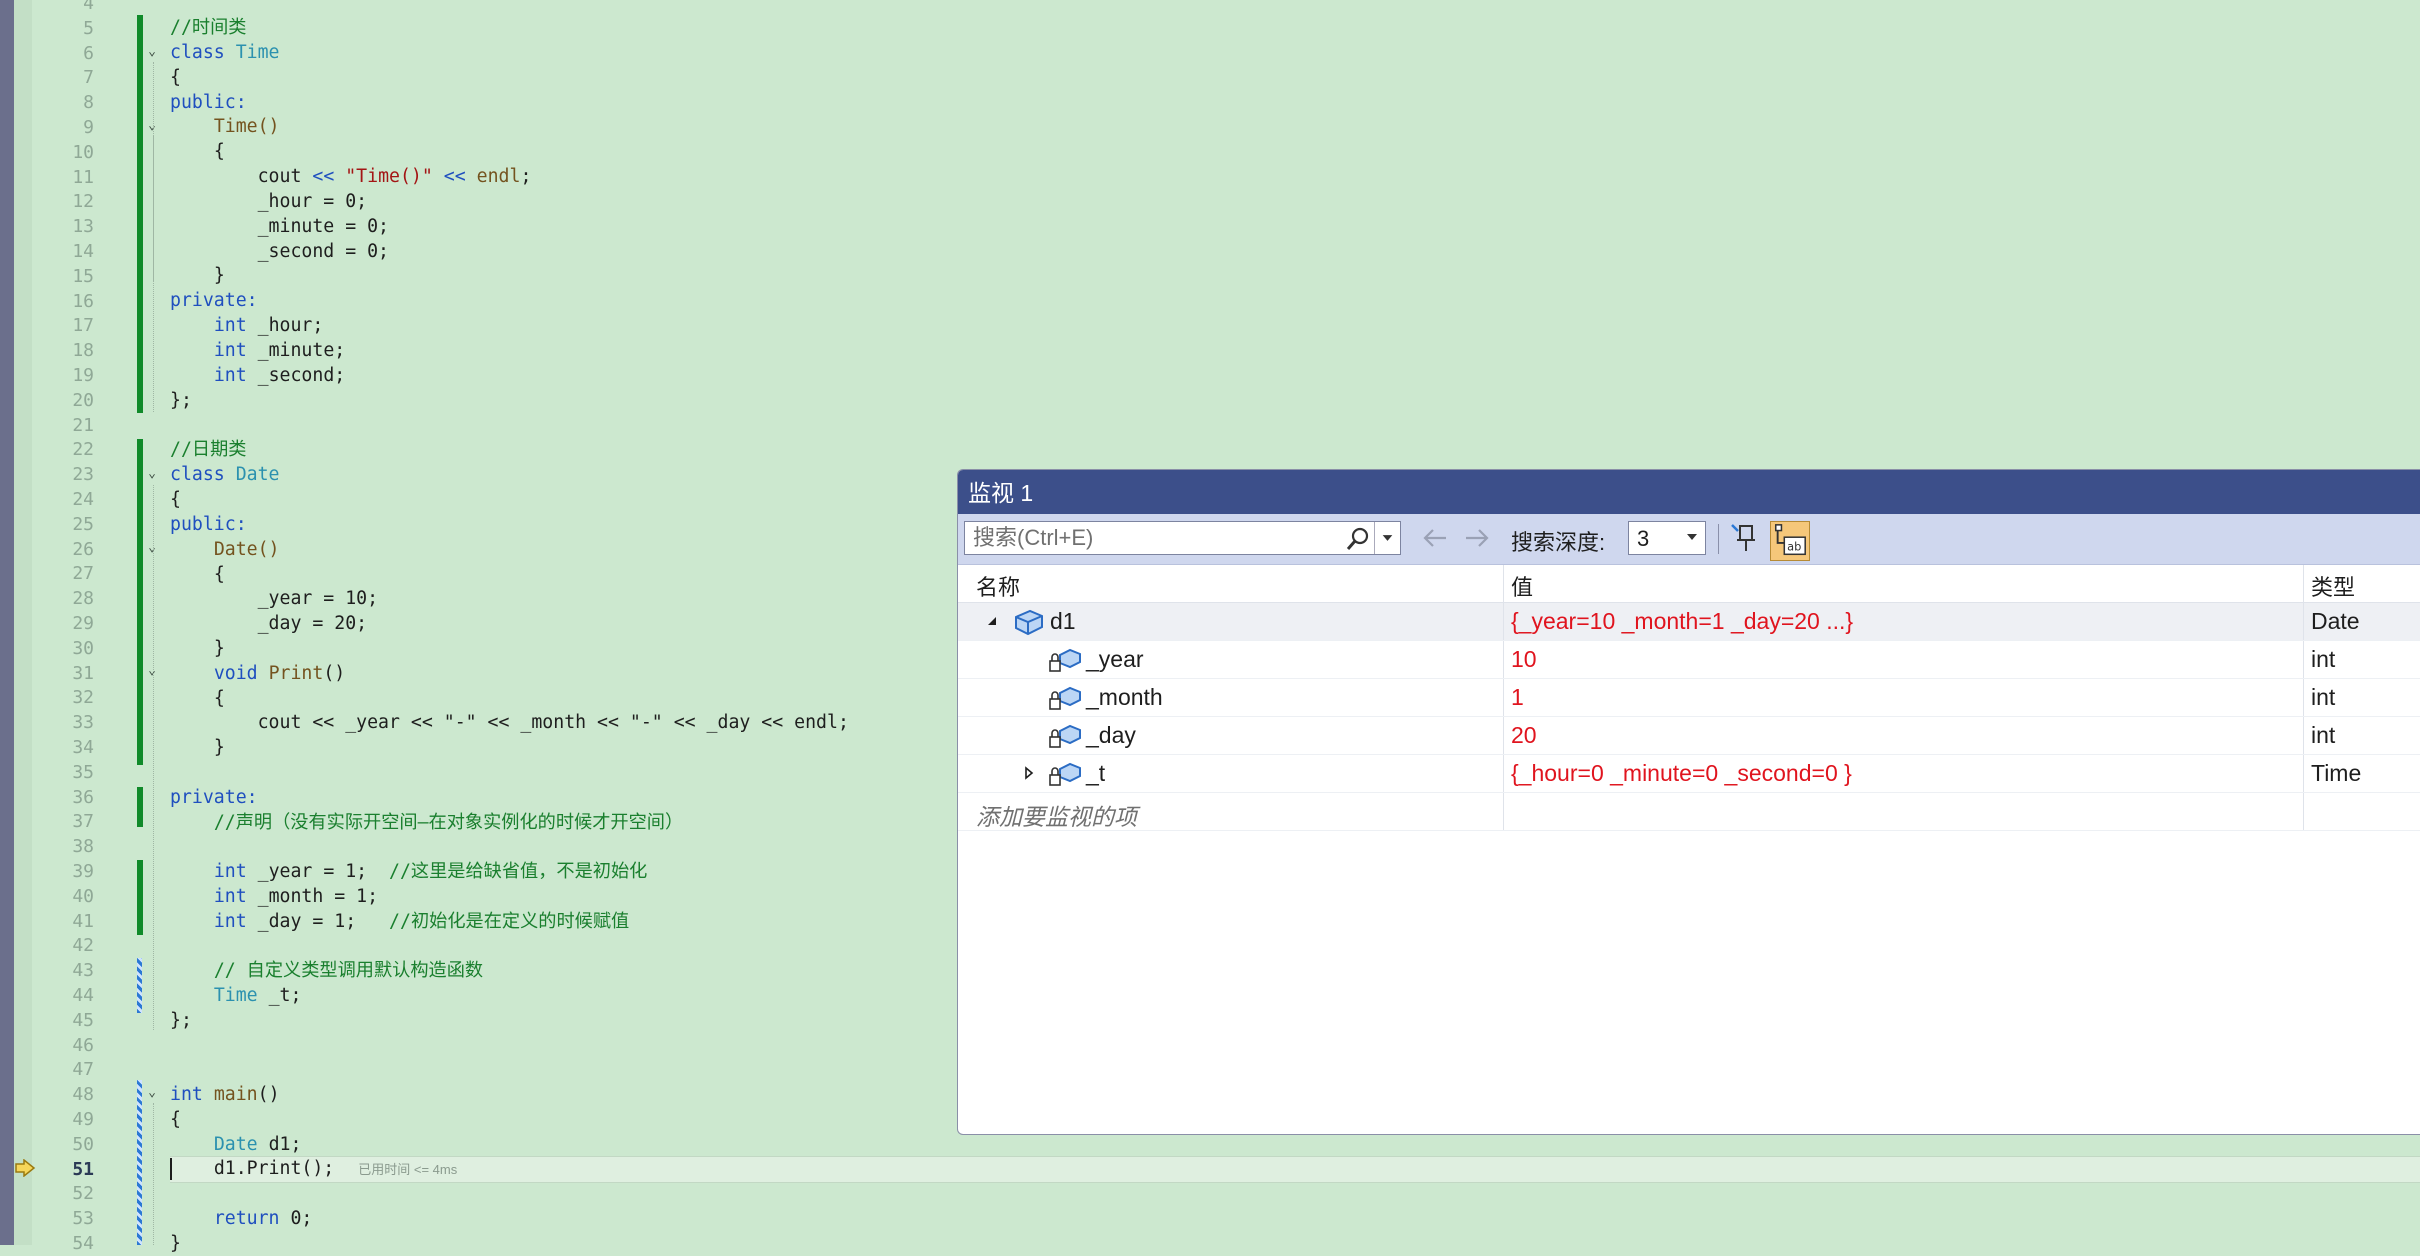  What do you see at coordinates (257, 995) in the screenshot?
I see `code-line-44: Time _t;` at bounding box center [257, 995].